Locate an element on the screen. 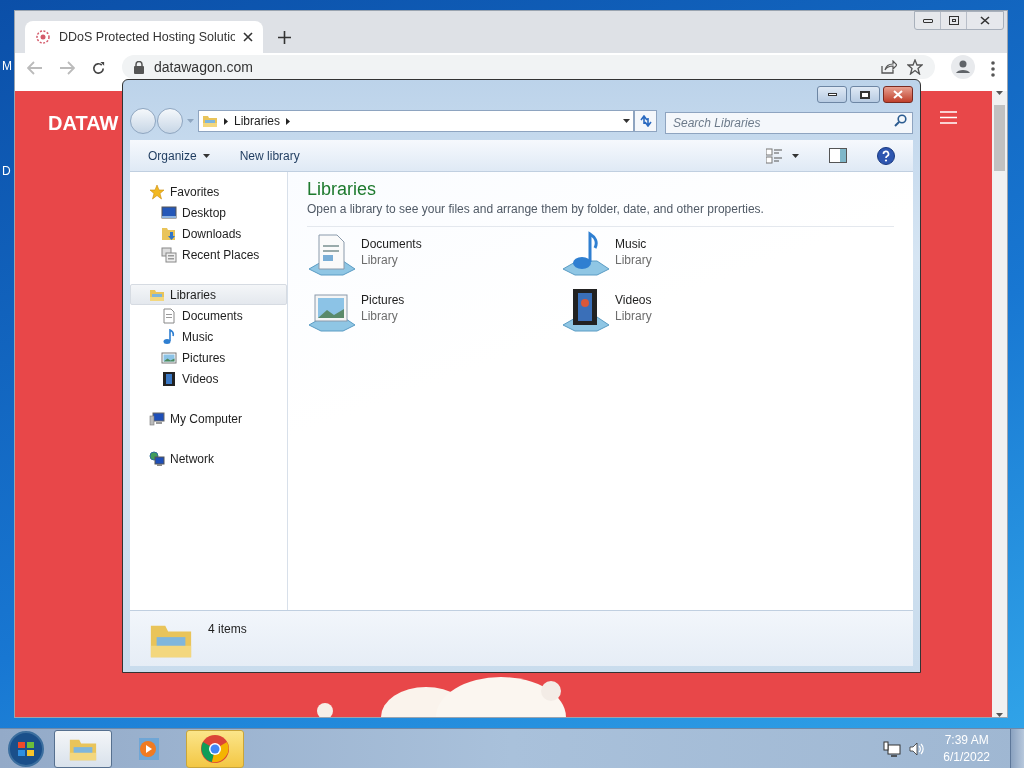 Image resolution: width=1024 pixels, height=768 pixels. history-caret-icon is located at coordinates (190, 121).